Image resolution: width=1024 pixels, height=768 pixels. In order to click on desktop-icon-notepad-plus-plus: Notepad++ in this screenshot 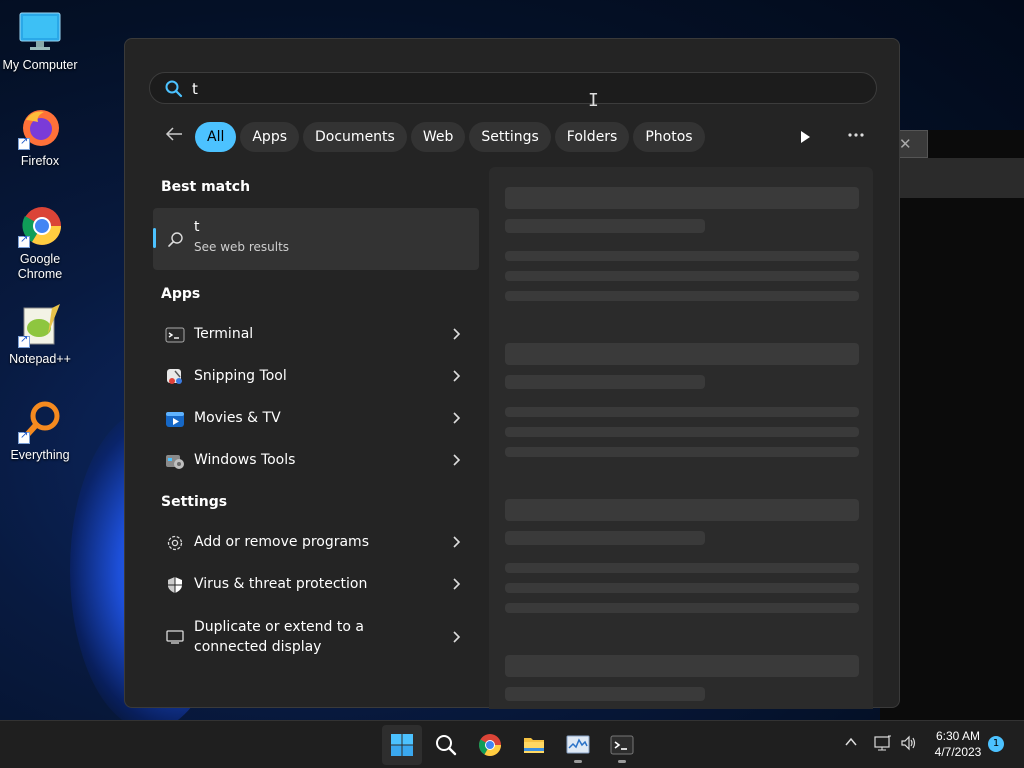, I will do `click(40, 335)`.